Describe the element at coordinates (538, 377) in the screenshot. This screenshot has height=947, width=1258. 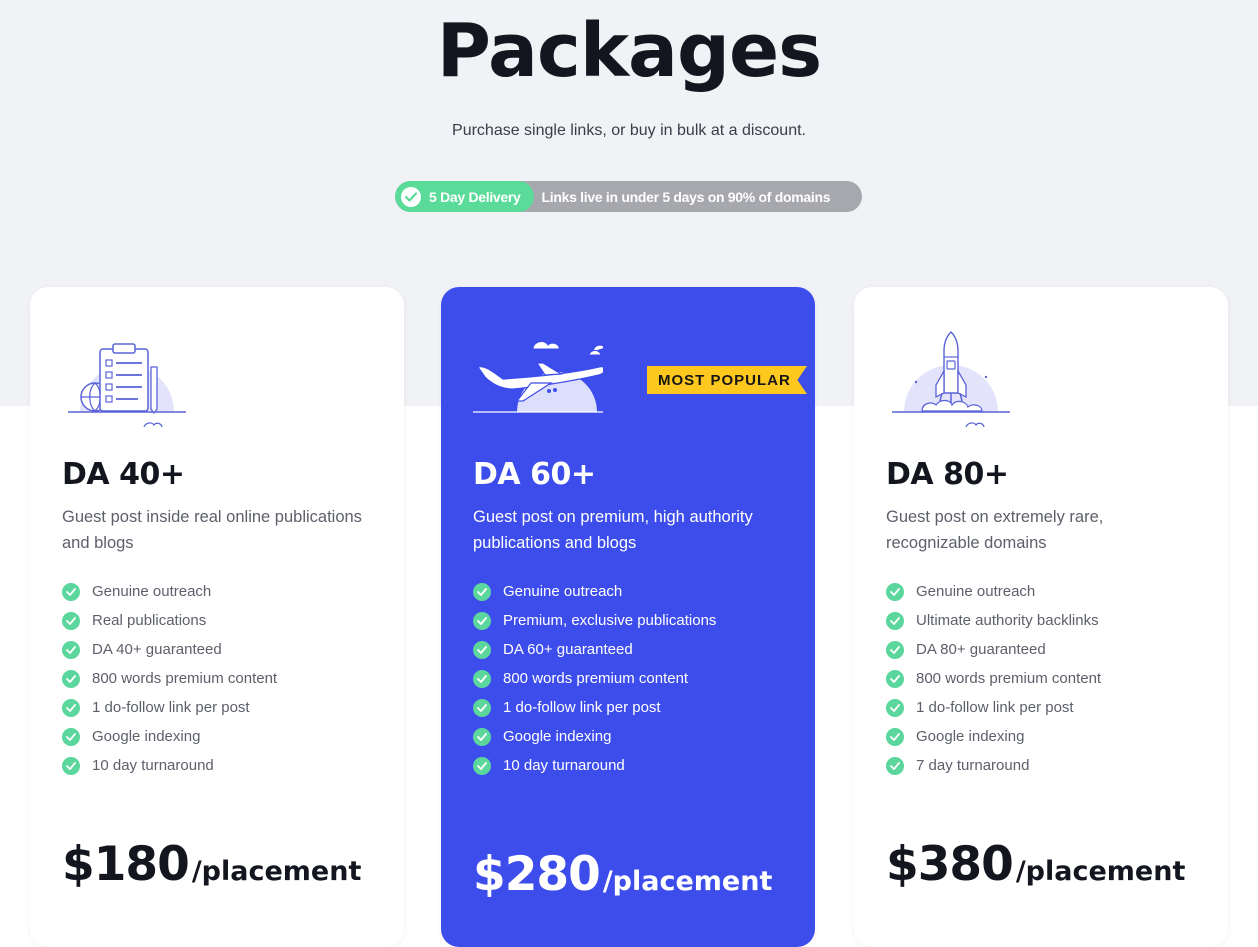
I see `airplane-icon` at that location.